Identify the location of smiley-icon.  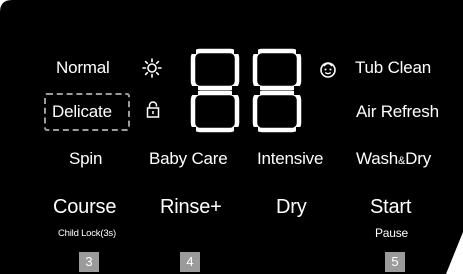
(328, 70).